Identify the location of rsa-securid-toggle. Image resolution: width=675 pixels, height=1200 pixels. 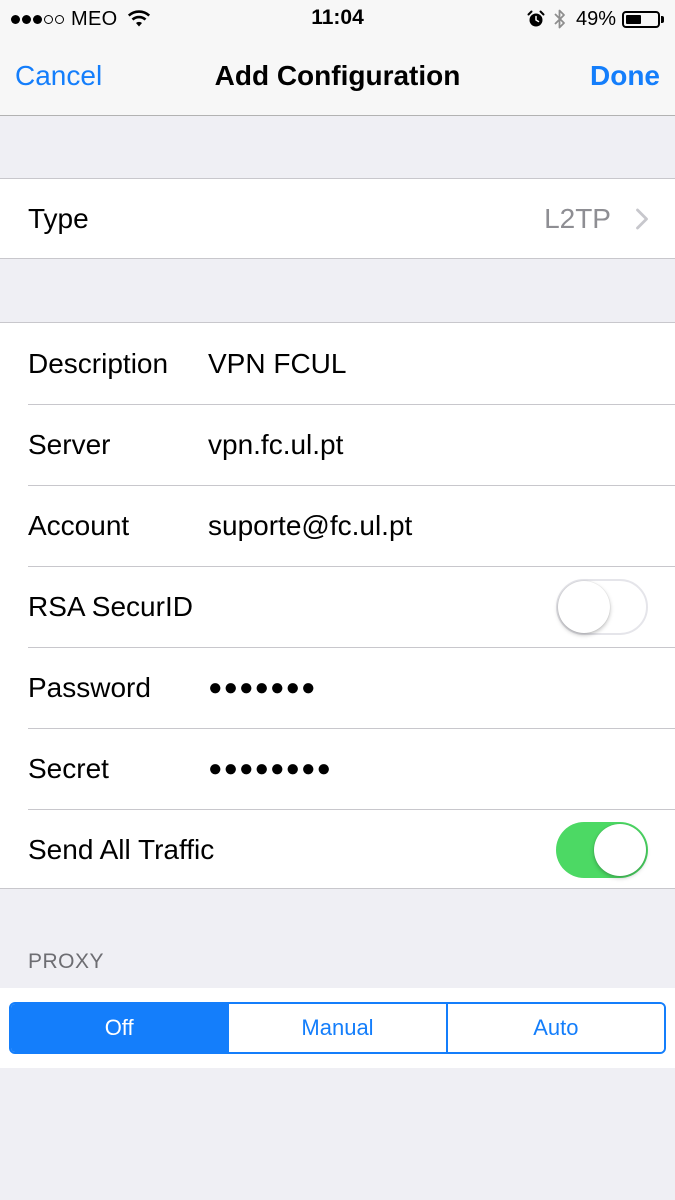
(602, 607).